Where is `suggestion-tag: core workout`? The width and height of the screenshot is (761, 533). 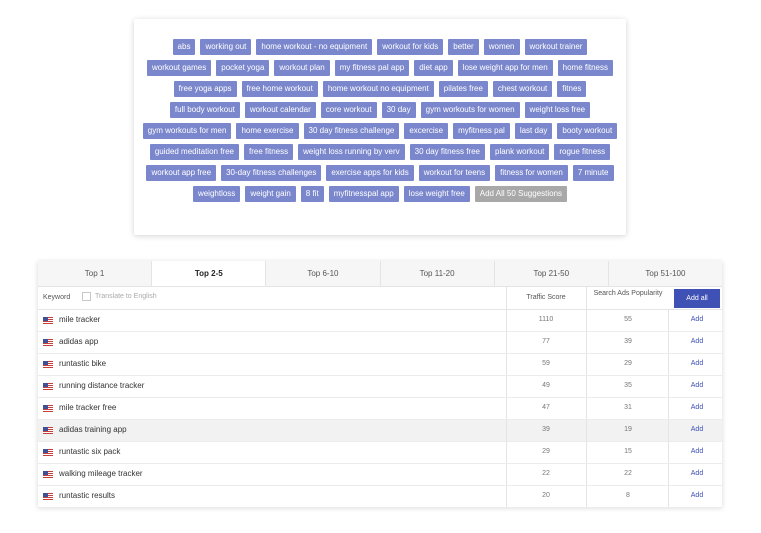
suggestion-tag: core workout is located at coordinates (348, 110).